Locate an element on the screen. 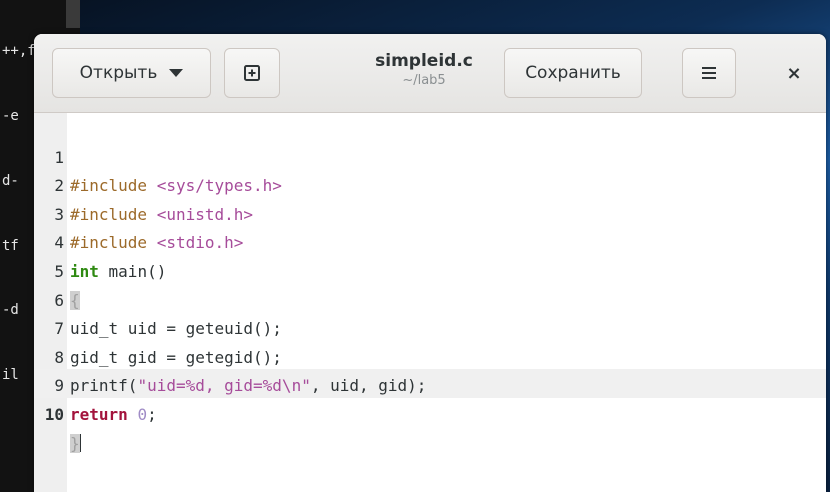  line-content: printf("uid=%d, gid=%d\n", uid, gid); is located at coordinates (248, 386).